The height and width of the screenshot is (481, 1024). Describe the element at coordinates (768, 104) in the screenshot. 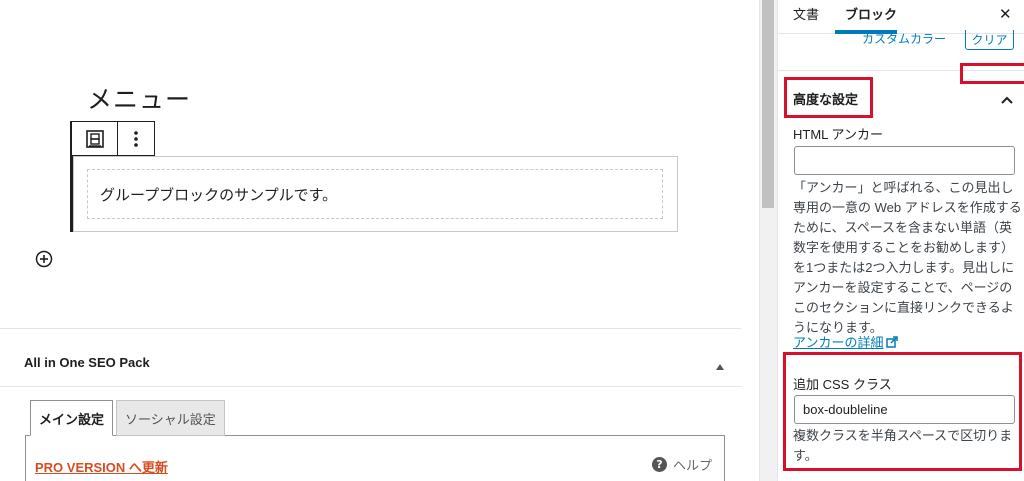

I see `scrollbar-thumb` at that location.